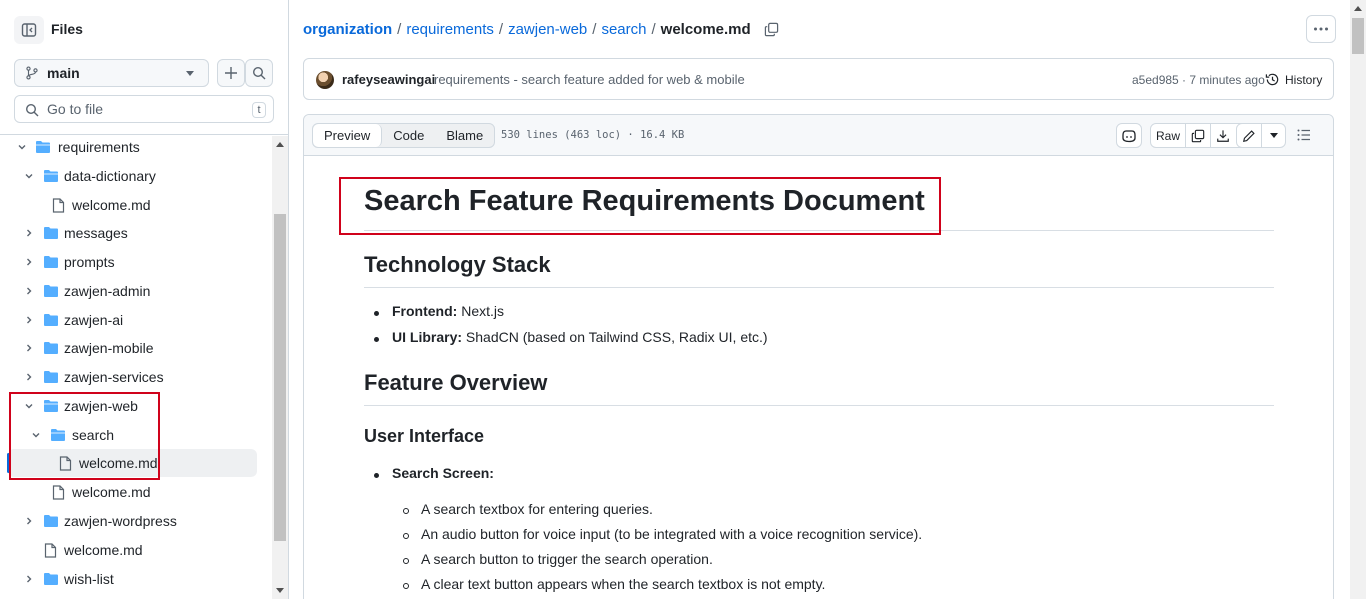 This screenshot has height=599, width=1366. What do you see at coordinates (347, 29) in the screenshot?
I see `breadcrumb-link: organization` at bounding box center [347, 29].